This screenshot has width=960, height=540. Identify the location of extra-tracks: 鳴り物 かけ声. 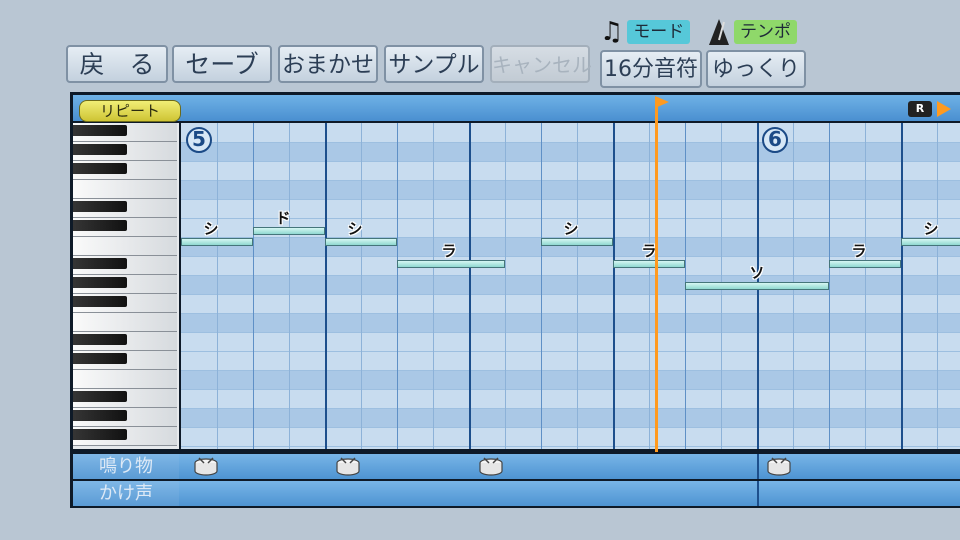
(516, 479).